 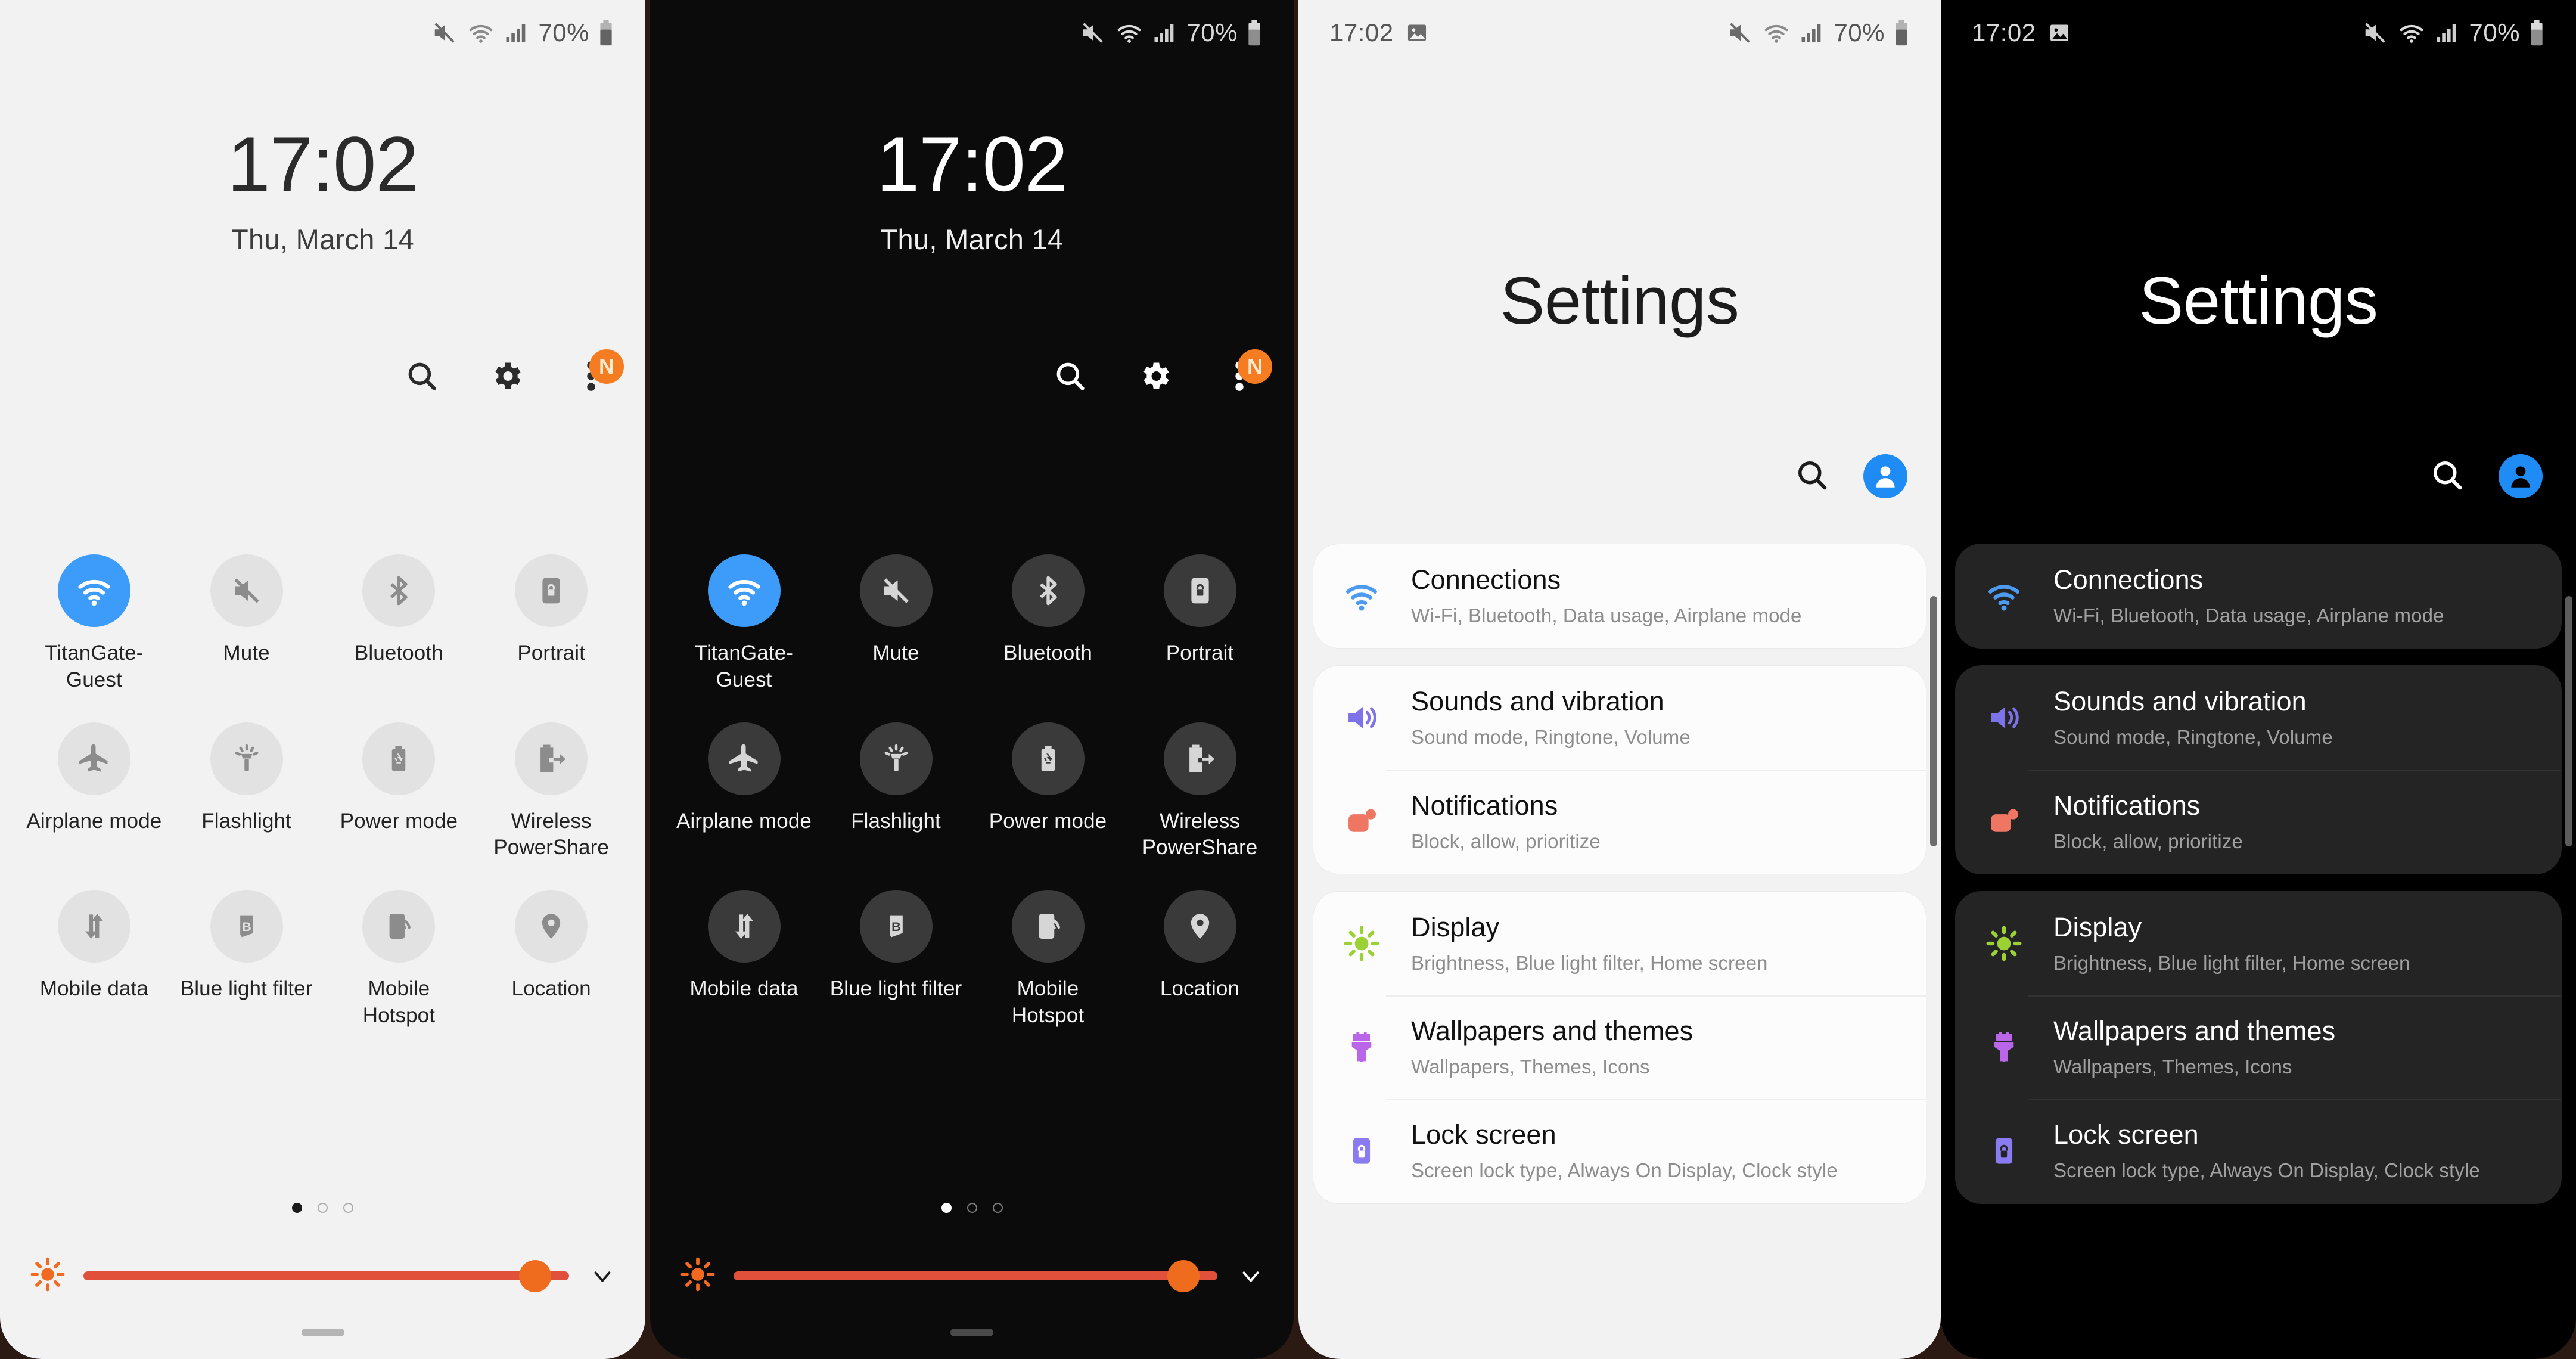 What do you see at coordinates (551, 834) in the screenshot?
I see `tile-label: Wireless PowerShare` at bounding box center [551, 834].